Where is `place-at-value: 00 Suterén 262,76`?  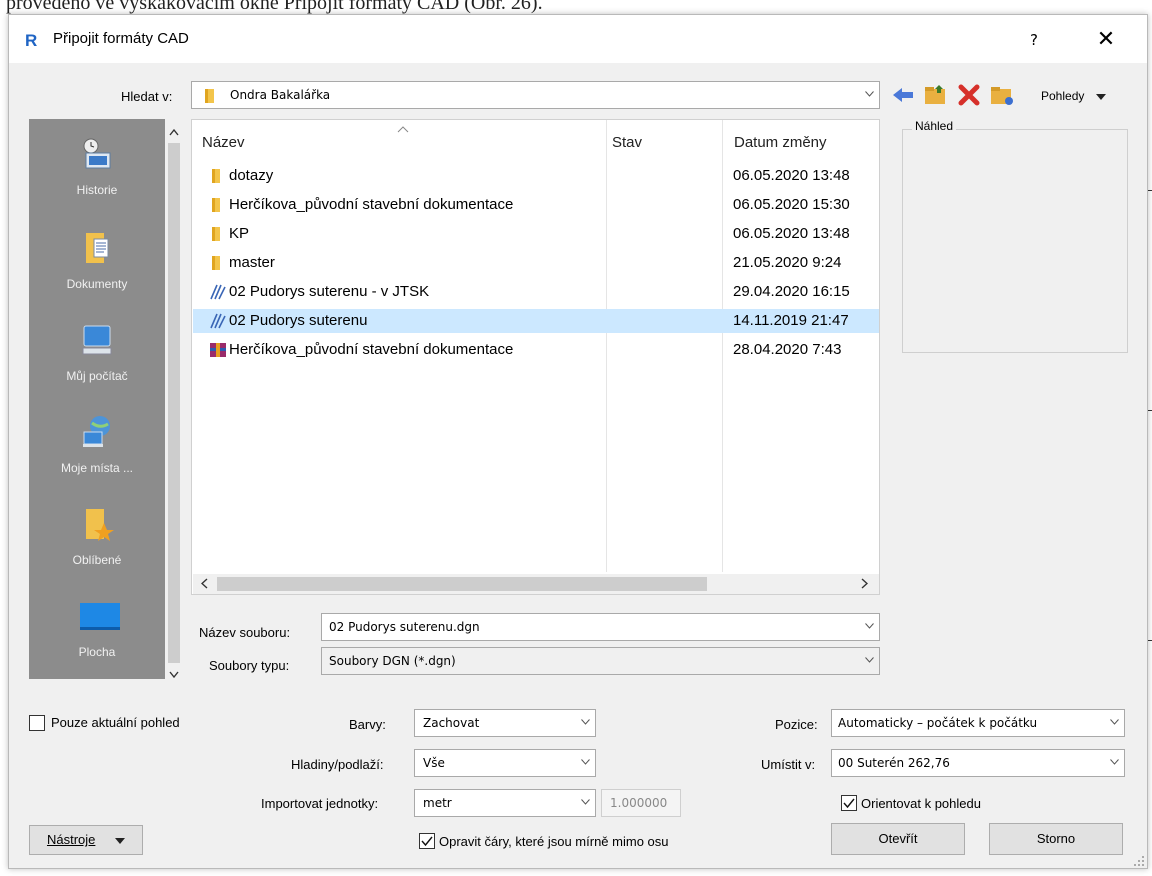 place-at-value: 00 Suterén 262,76 is located at coordinates (894, 763).